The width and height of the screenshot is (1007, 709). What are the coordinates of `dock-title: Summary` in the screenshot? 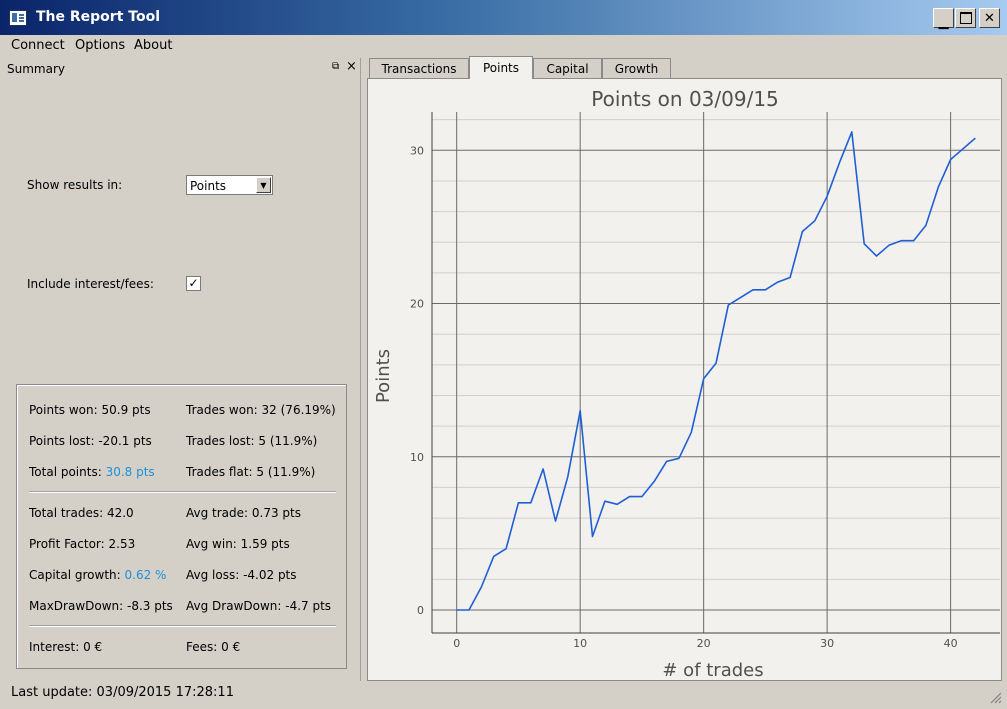 It's located at (36, 69).